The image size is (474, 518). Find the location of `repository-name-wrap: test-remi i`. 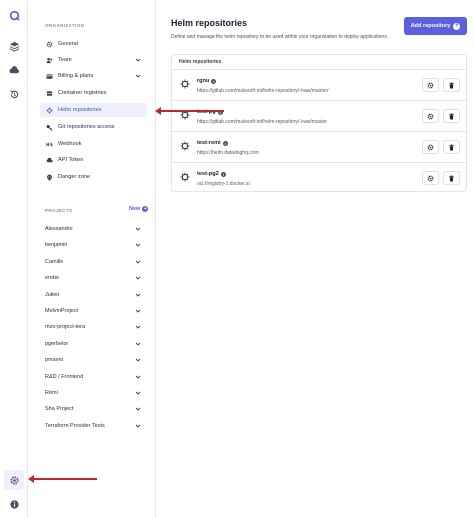

repository-name-wrap: test-remi i is located at coordinates (212, 143).